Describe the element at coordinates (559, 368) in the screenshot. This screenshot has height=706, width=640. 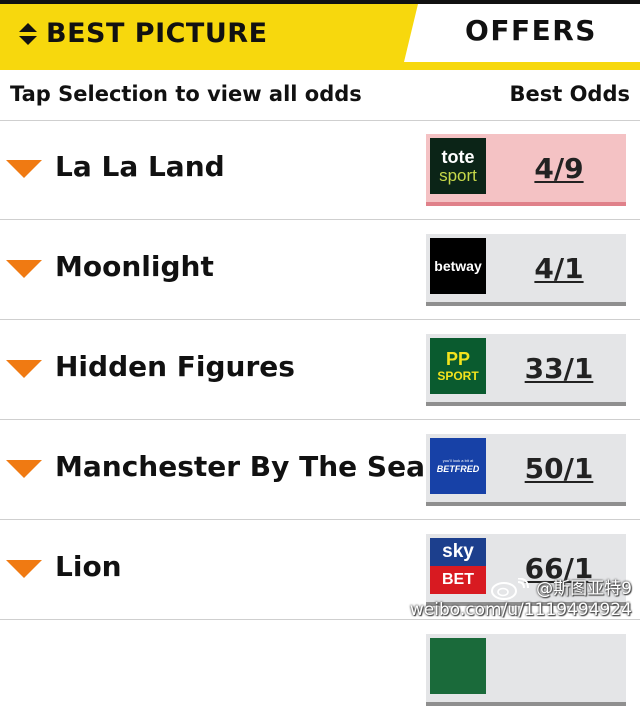
I see `odds-value: 33/1` at that location.